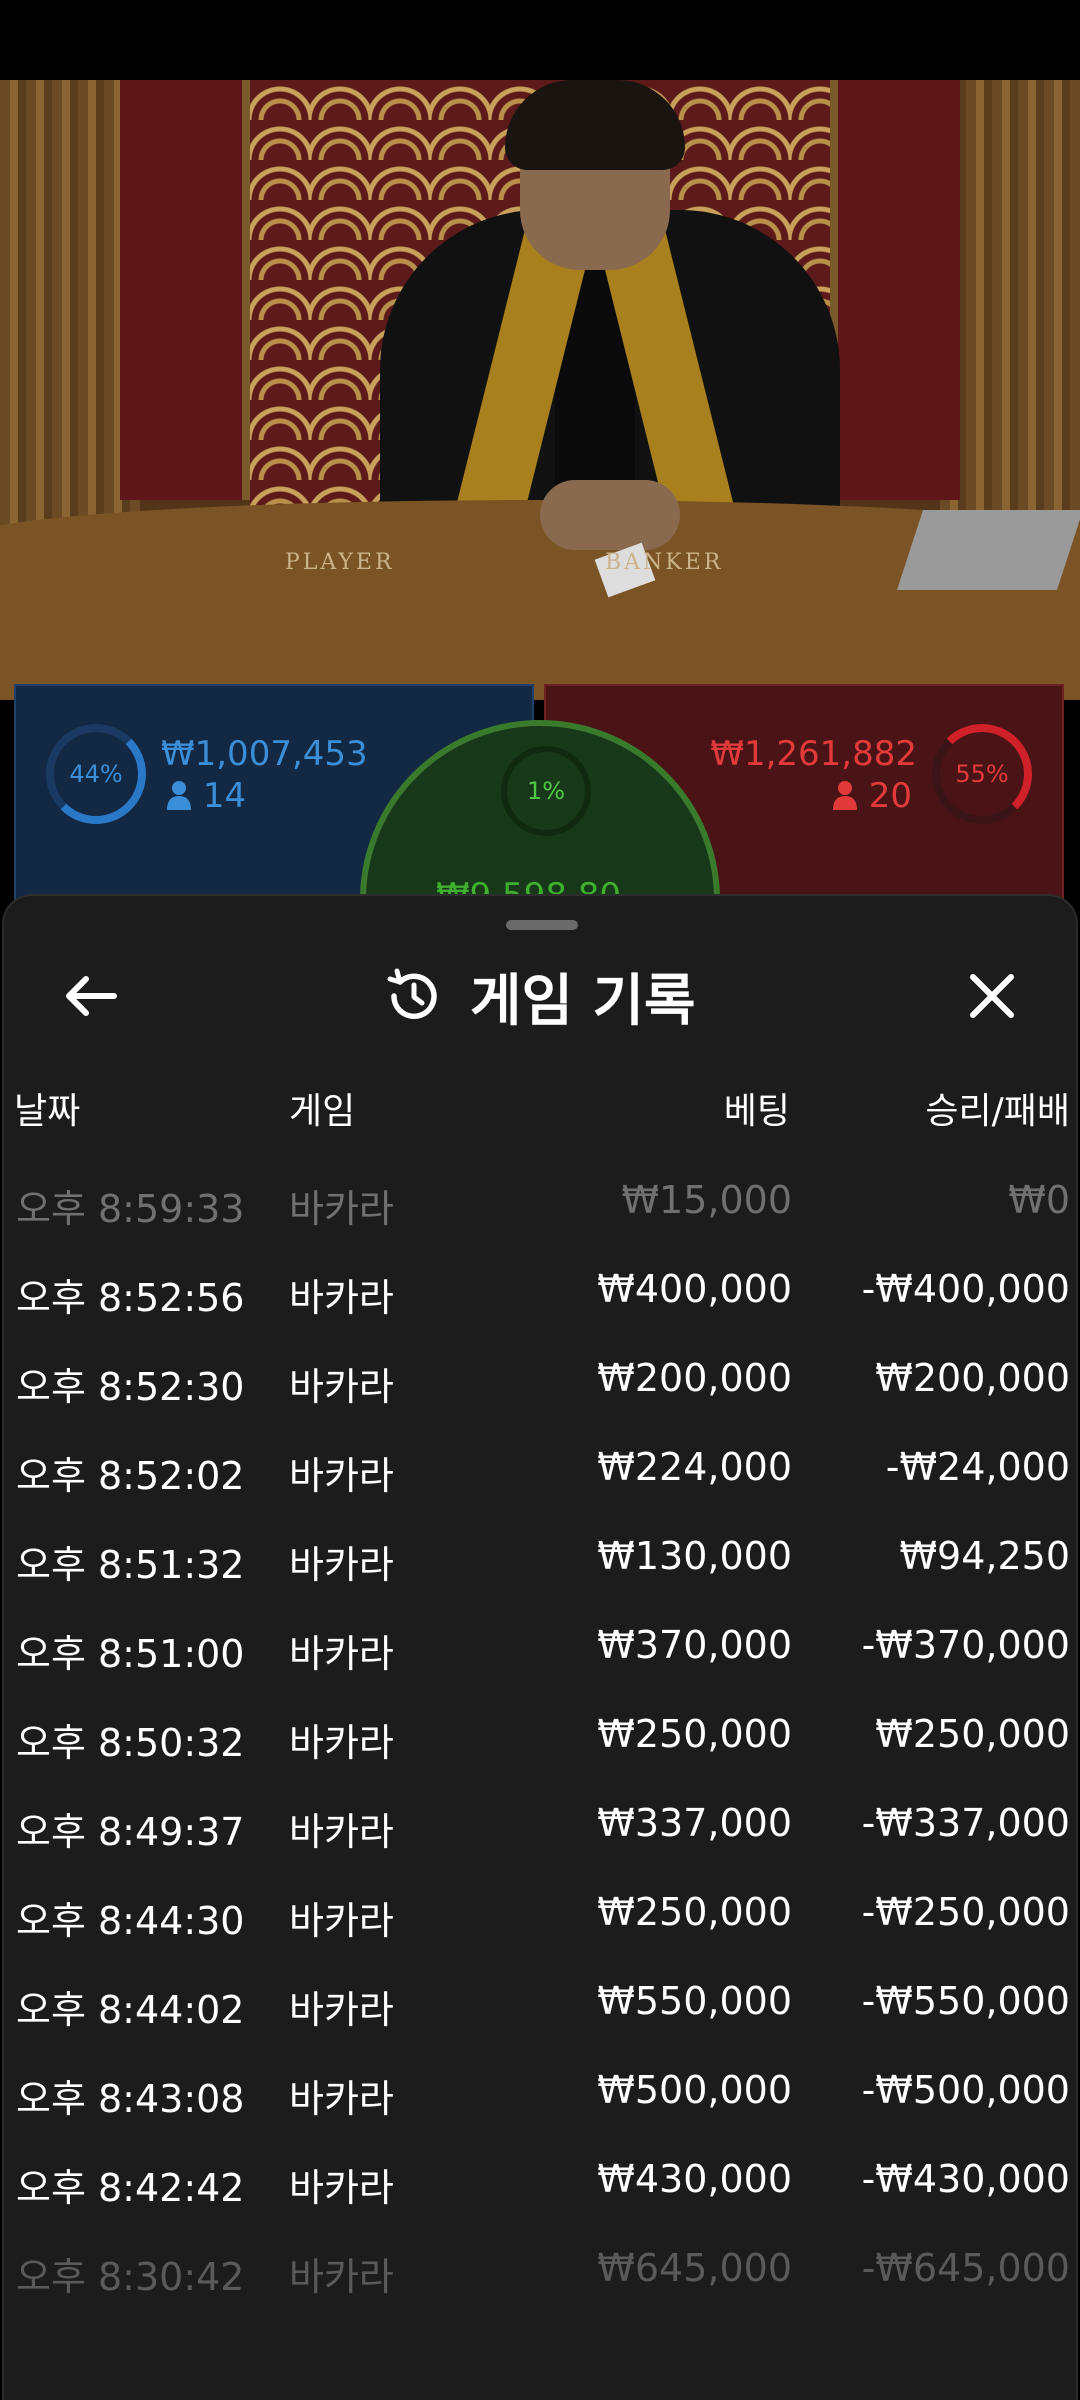 This screenshot has height=2400, width=1080. I want to click on row-win-loss: ₩200,000, so click(972, 1378).